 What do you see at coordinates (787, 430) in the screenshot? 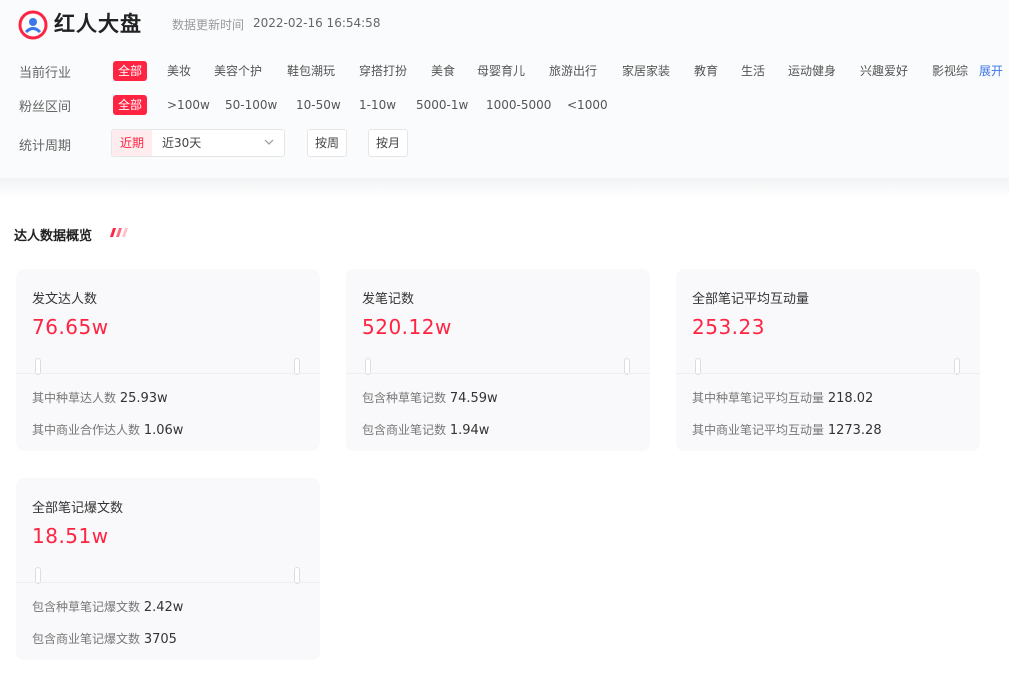
I see `card-sub-line: 其中商业笔记平均互动量 1273.28` at bounding box center [787, 430].